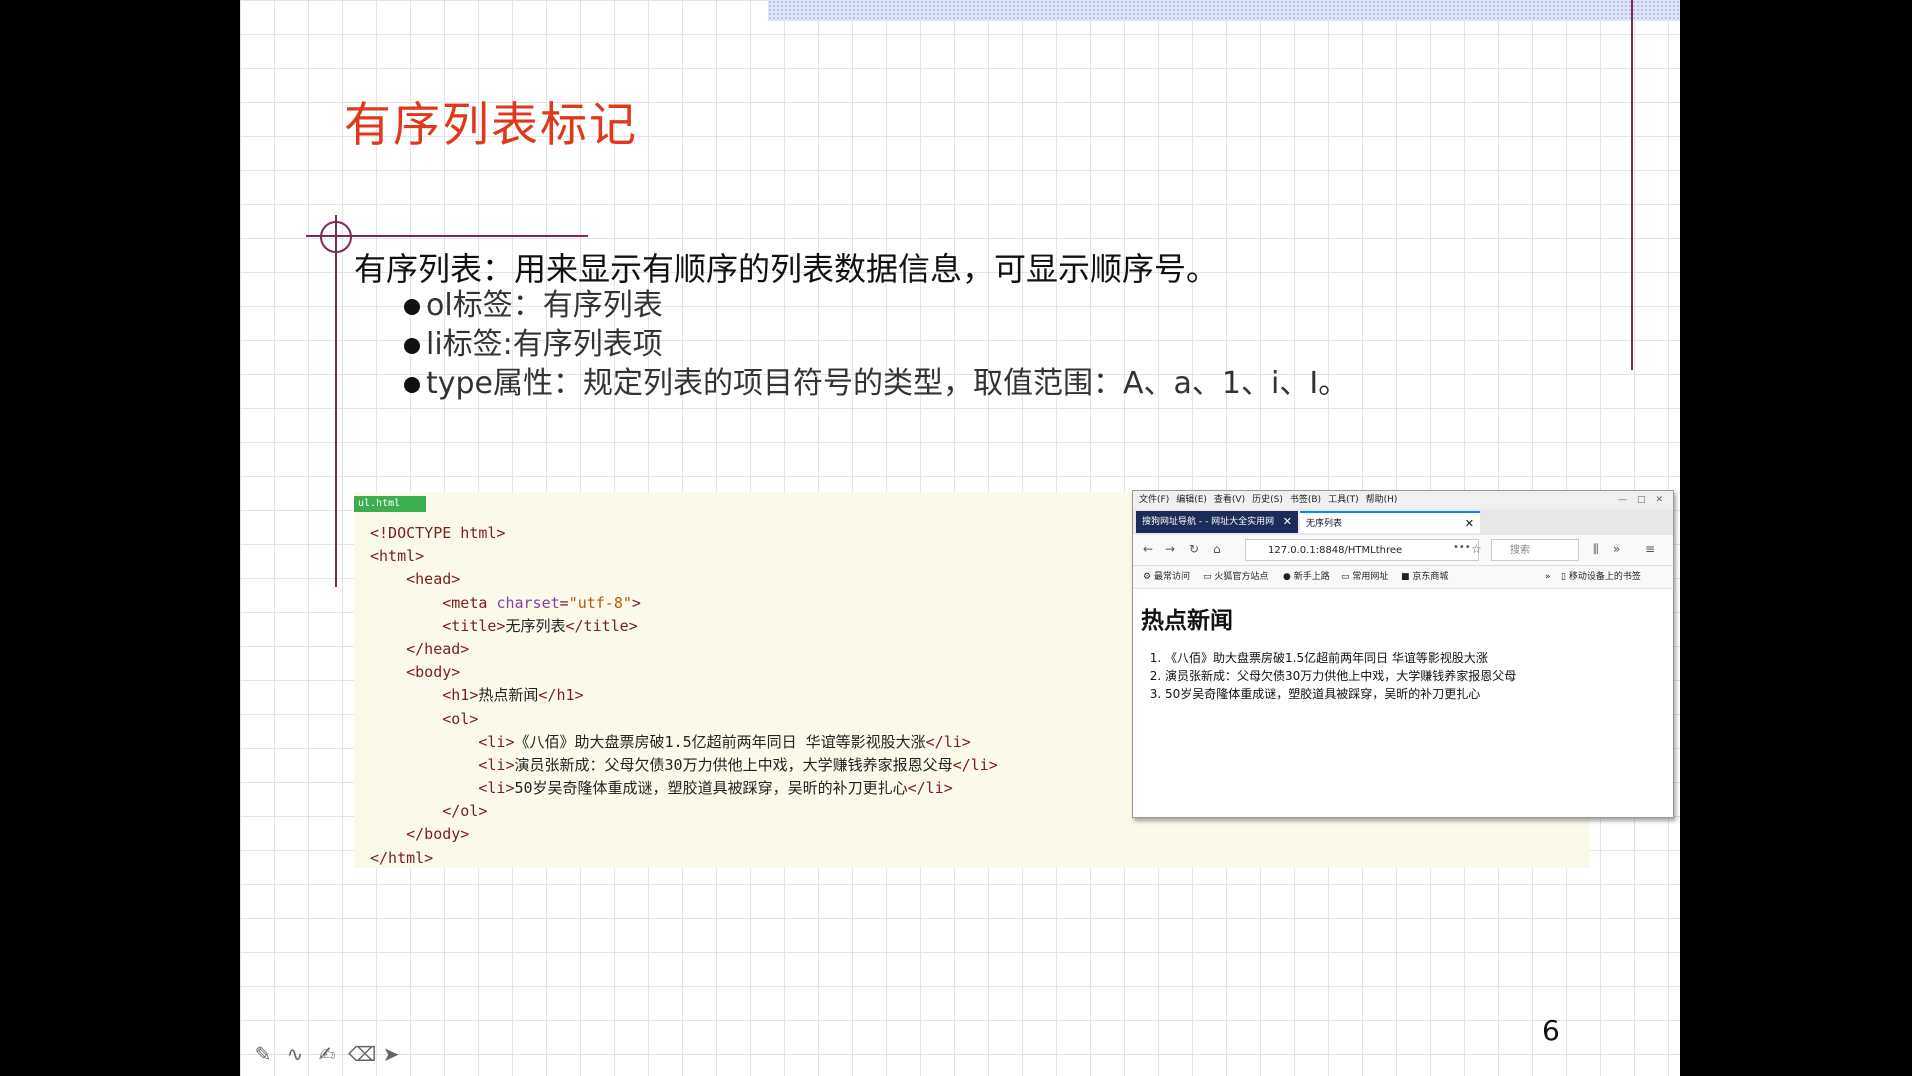  Describe the element at coordinates (465, 811) in the screenshot. I see `code-token: </ol>` at that location.